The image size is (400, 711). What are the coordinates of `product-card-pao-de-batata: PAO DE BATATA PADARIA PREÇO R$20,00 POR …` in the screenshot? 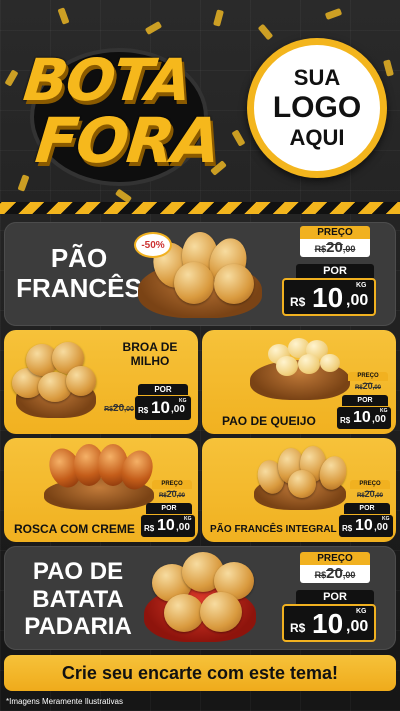 It's located at (200, 598).